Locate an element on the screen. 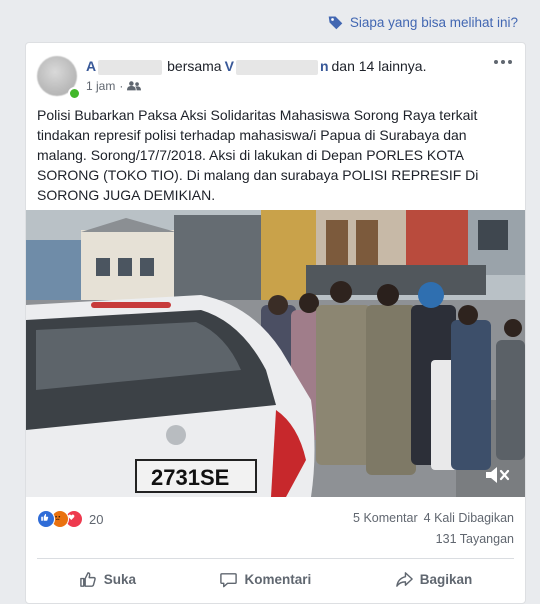  share-arrow-icon is located at coordinates (404, 579).